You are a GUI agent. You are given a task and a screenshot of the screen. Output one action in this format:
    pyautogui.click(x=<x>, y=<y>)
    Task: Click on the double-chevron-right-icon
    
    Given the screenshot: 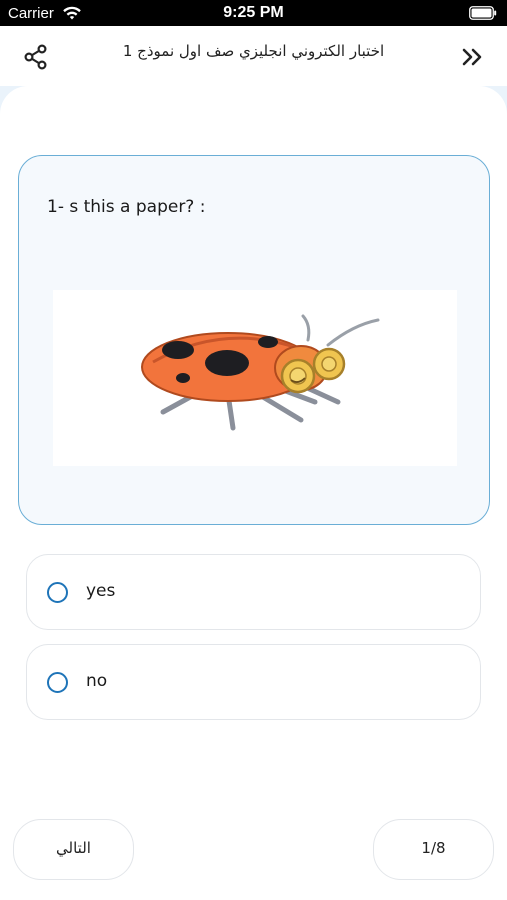 What is the action you would take?
    pyautogui.click(x=473, y=57)
    